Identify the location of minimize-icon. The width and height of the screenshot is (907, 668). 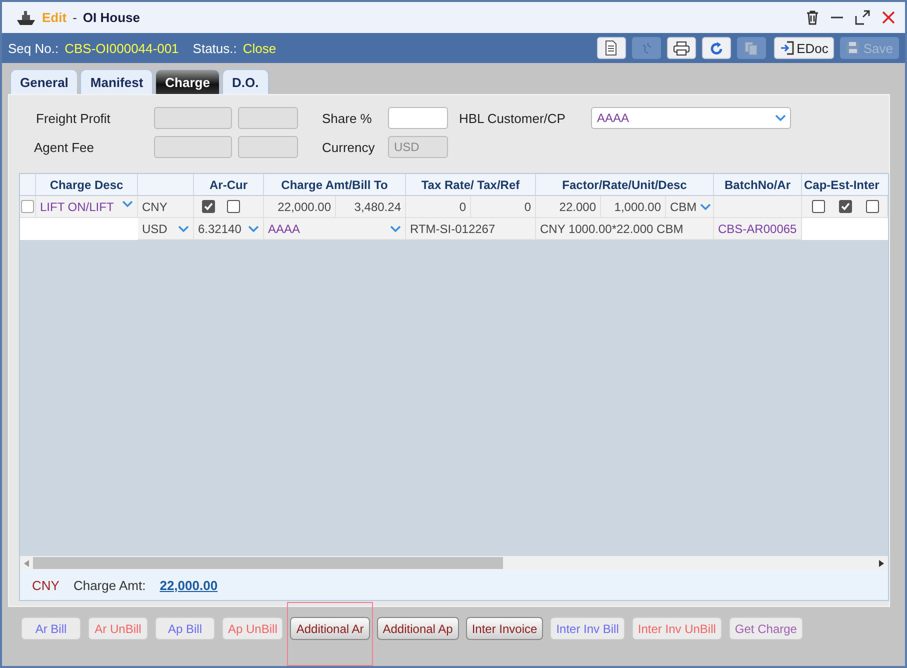
(837, 17).